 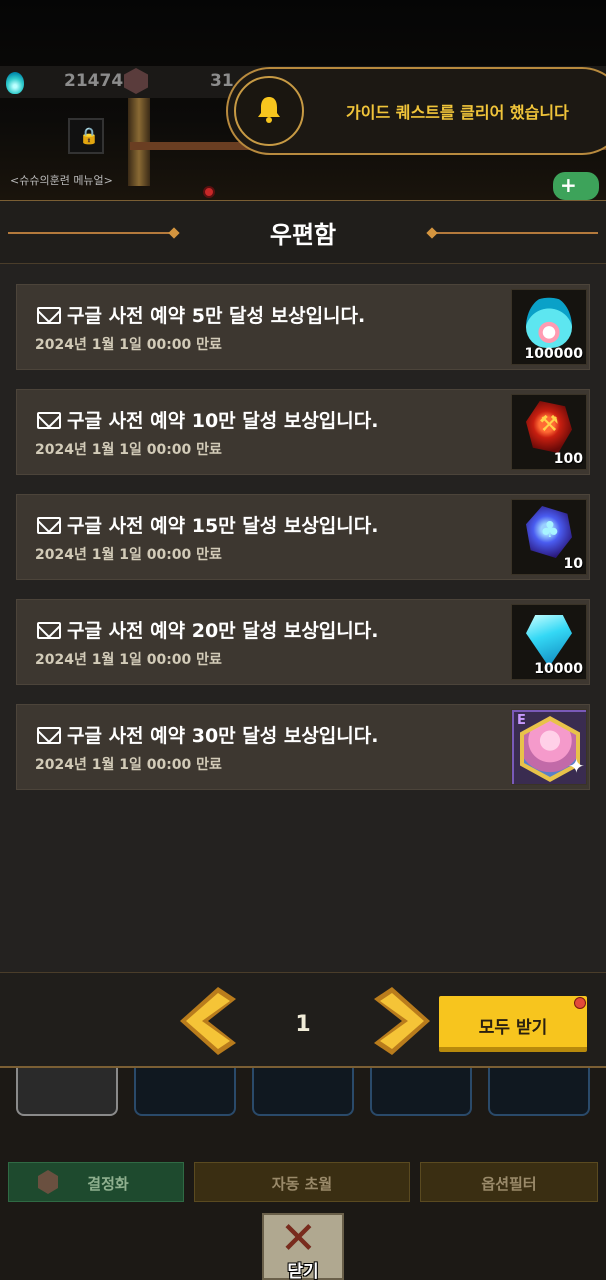 I want to click on mail-title: 구글 사전 예약 5만 달성 보상입니다., so click(x=216, y=316).